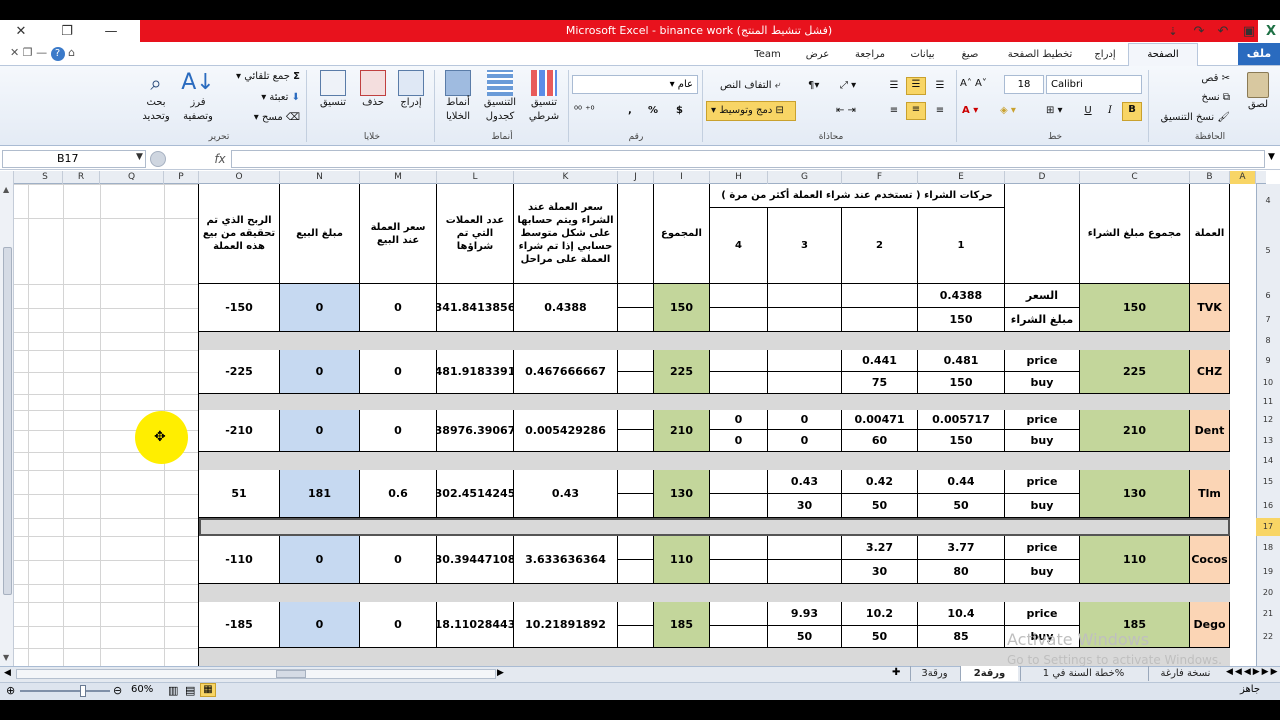 The image size is (1280, 720). Describe the element at coordinates (1083, 673) in the screenshot. I see `sheet-tab: خطة السنة في 1%` at that location.